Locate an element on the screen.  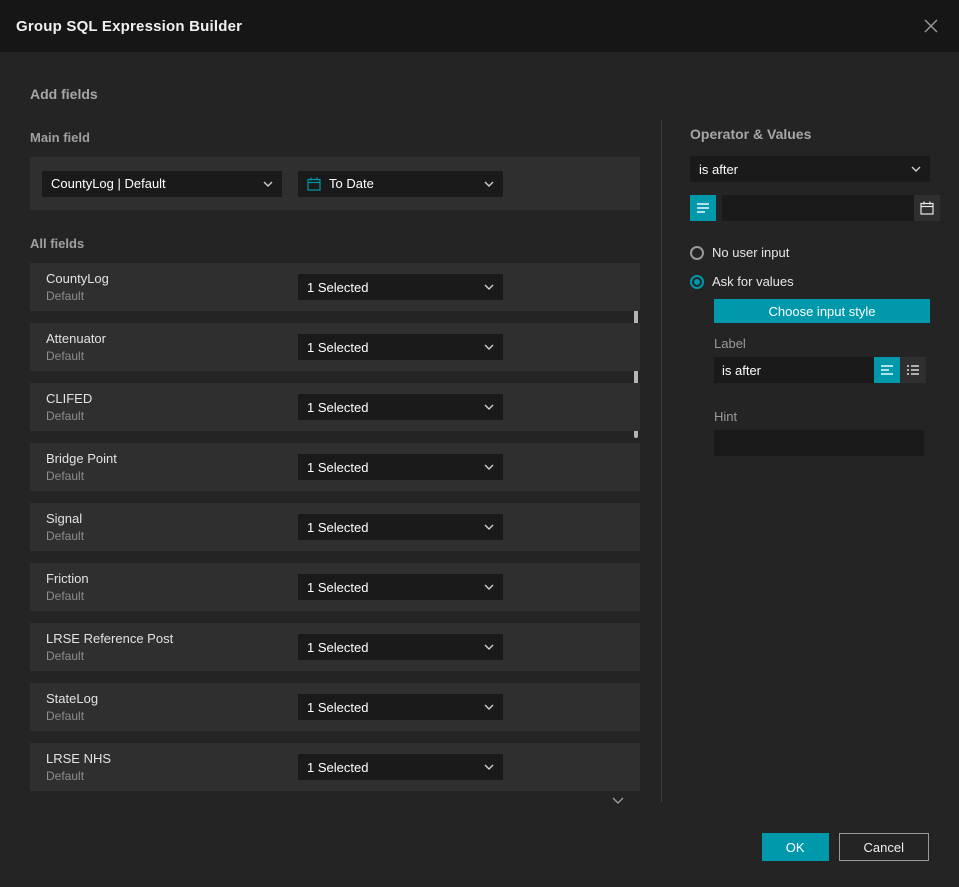
date-type-select-value: To Date is located at coordinates (351, 183).